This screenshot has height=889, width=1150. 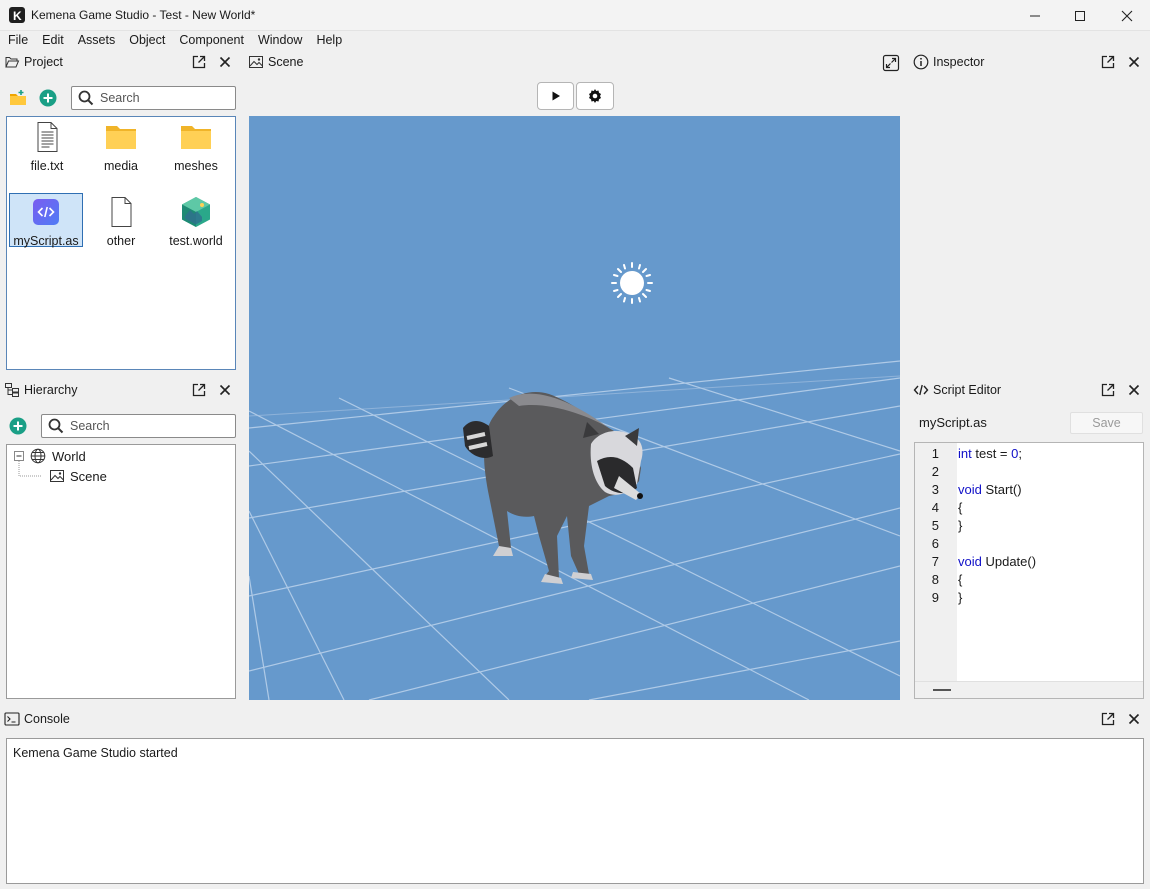 I want to click on script-file-name: myScript.as, so click(x=953, y=422).